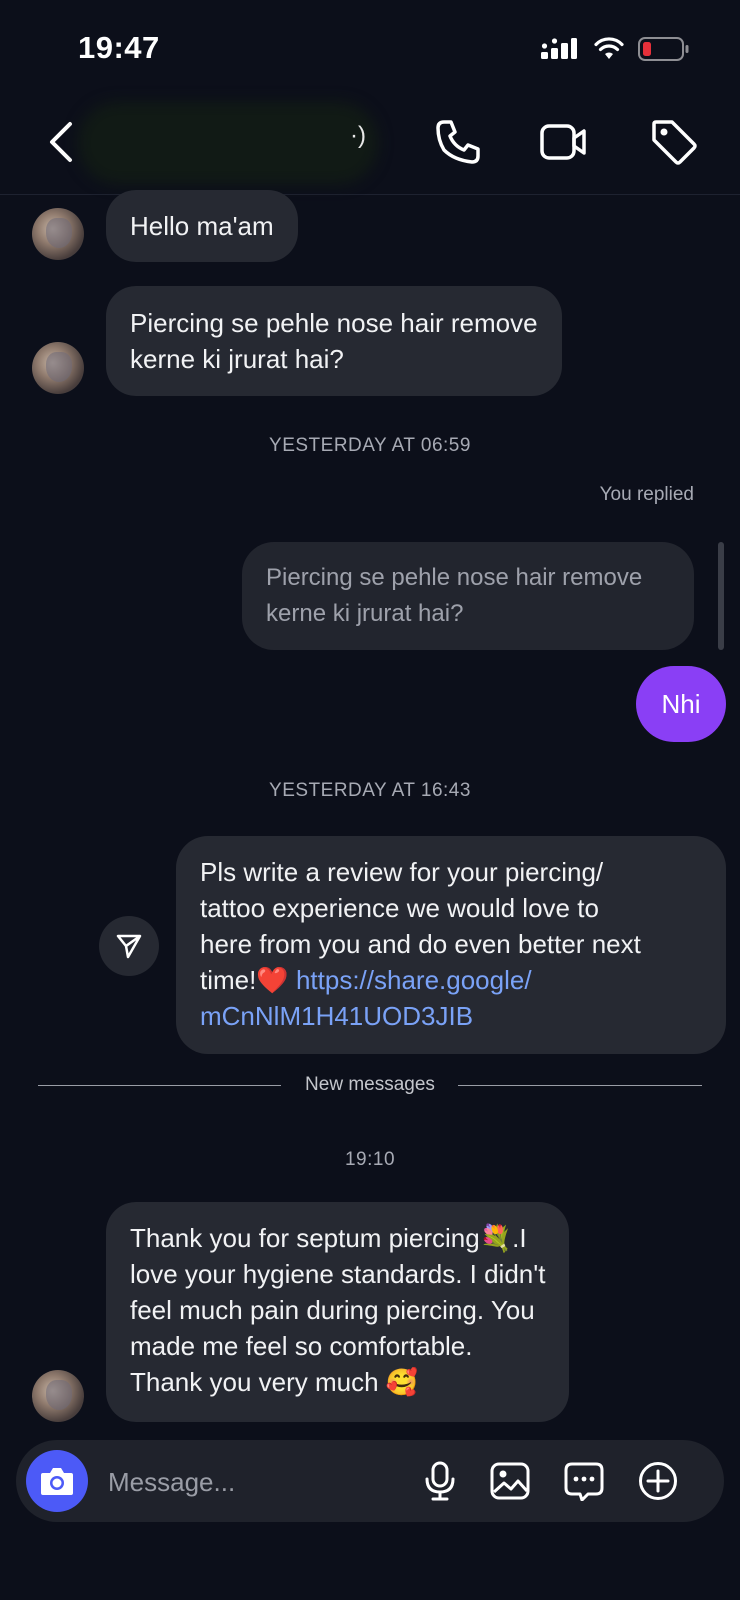 The height and width of the screenshot is (1600, 740). Describe the element at coordinates (358, 135) in the screenshot. I see `contact-name-fragment: ·)` at that location.